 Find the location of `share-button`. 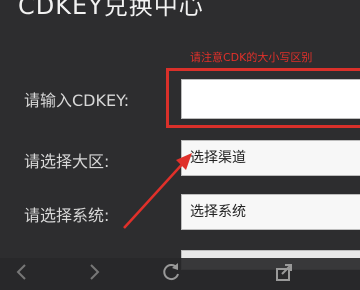

share-button is located at coordinates (284, 274).